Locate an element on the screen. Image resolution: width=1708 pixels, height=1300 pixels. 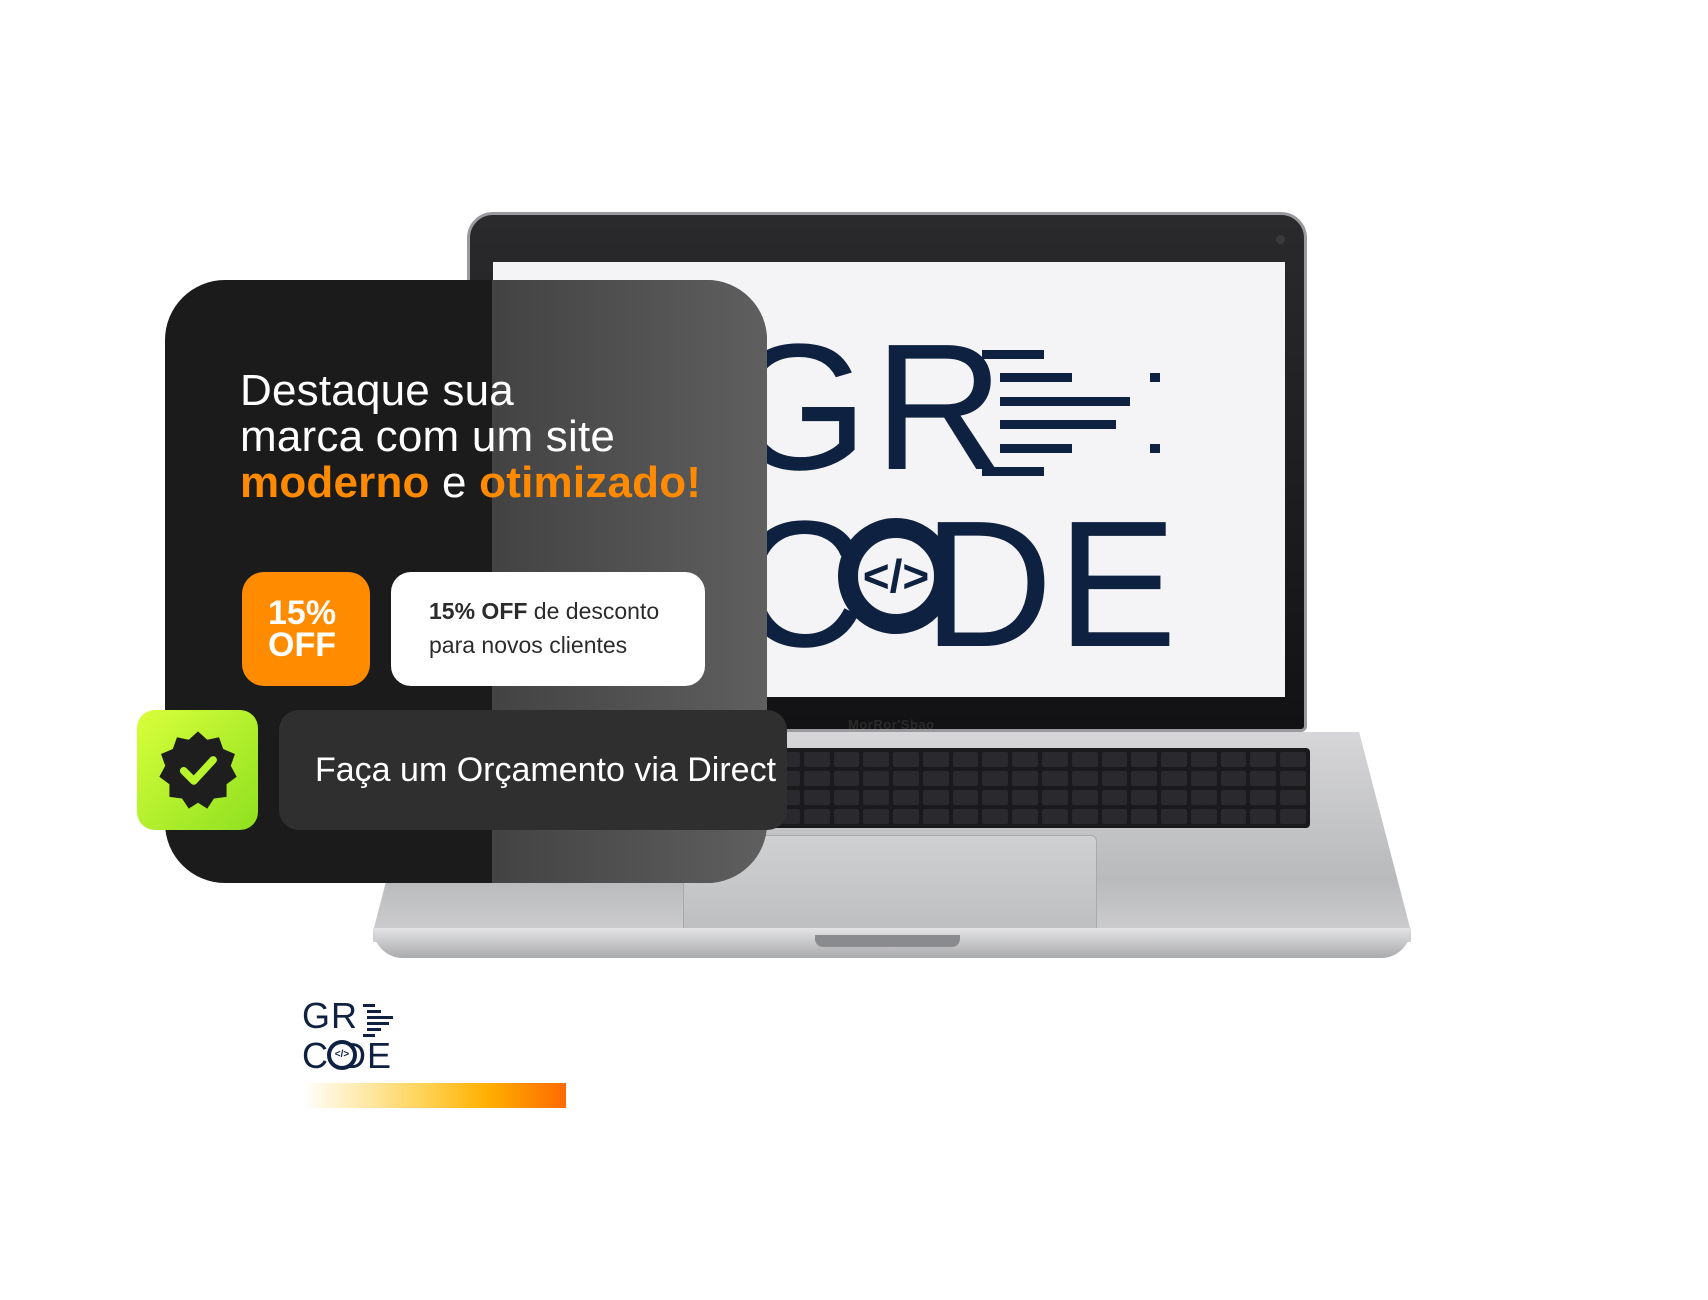
headline-text-com-um-site: com um site is located at coordinates (489, 436).